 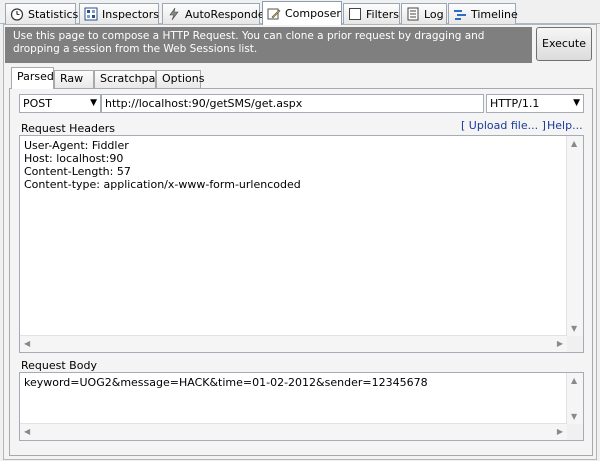 I want to click on http-version-value: HTTP/1.1, so click(x=515, y=103).